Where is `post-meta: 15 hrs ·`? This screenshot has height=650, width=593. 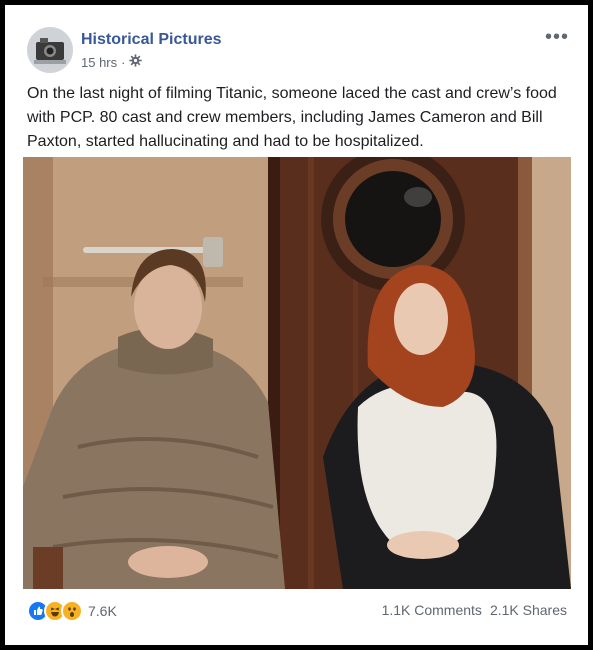 post-meta: 15 hrs · is located at coordinates (112, 62).